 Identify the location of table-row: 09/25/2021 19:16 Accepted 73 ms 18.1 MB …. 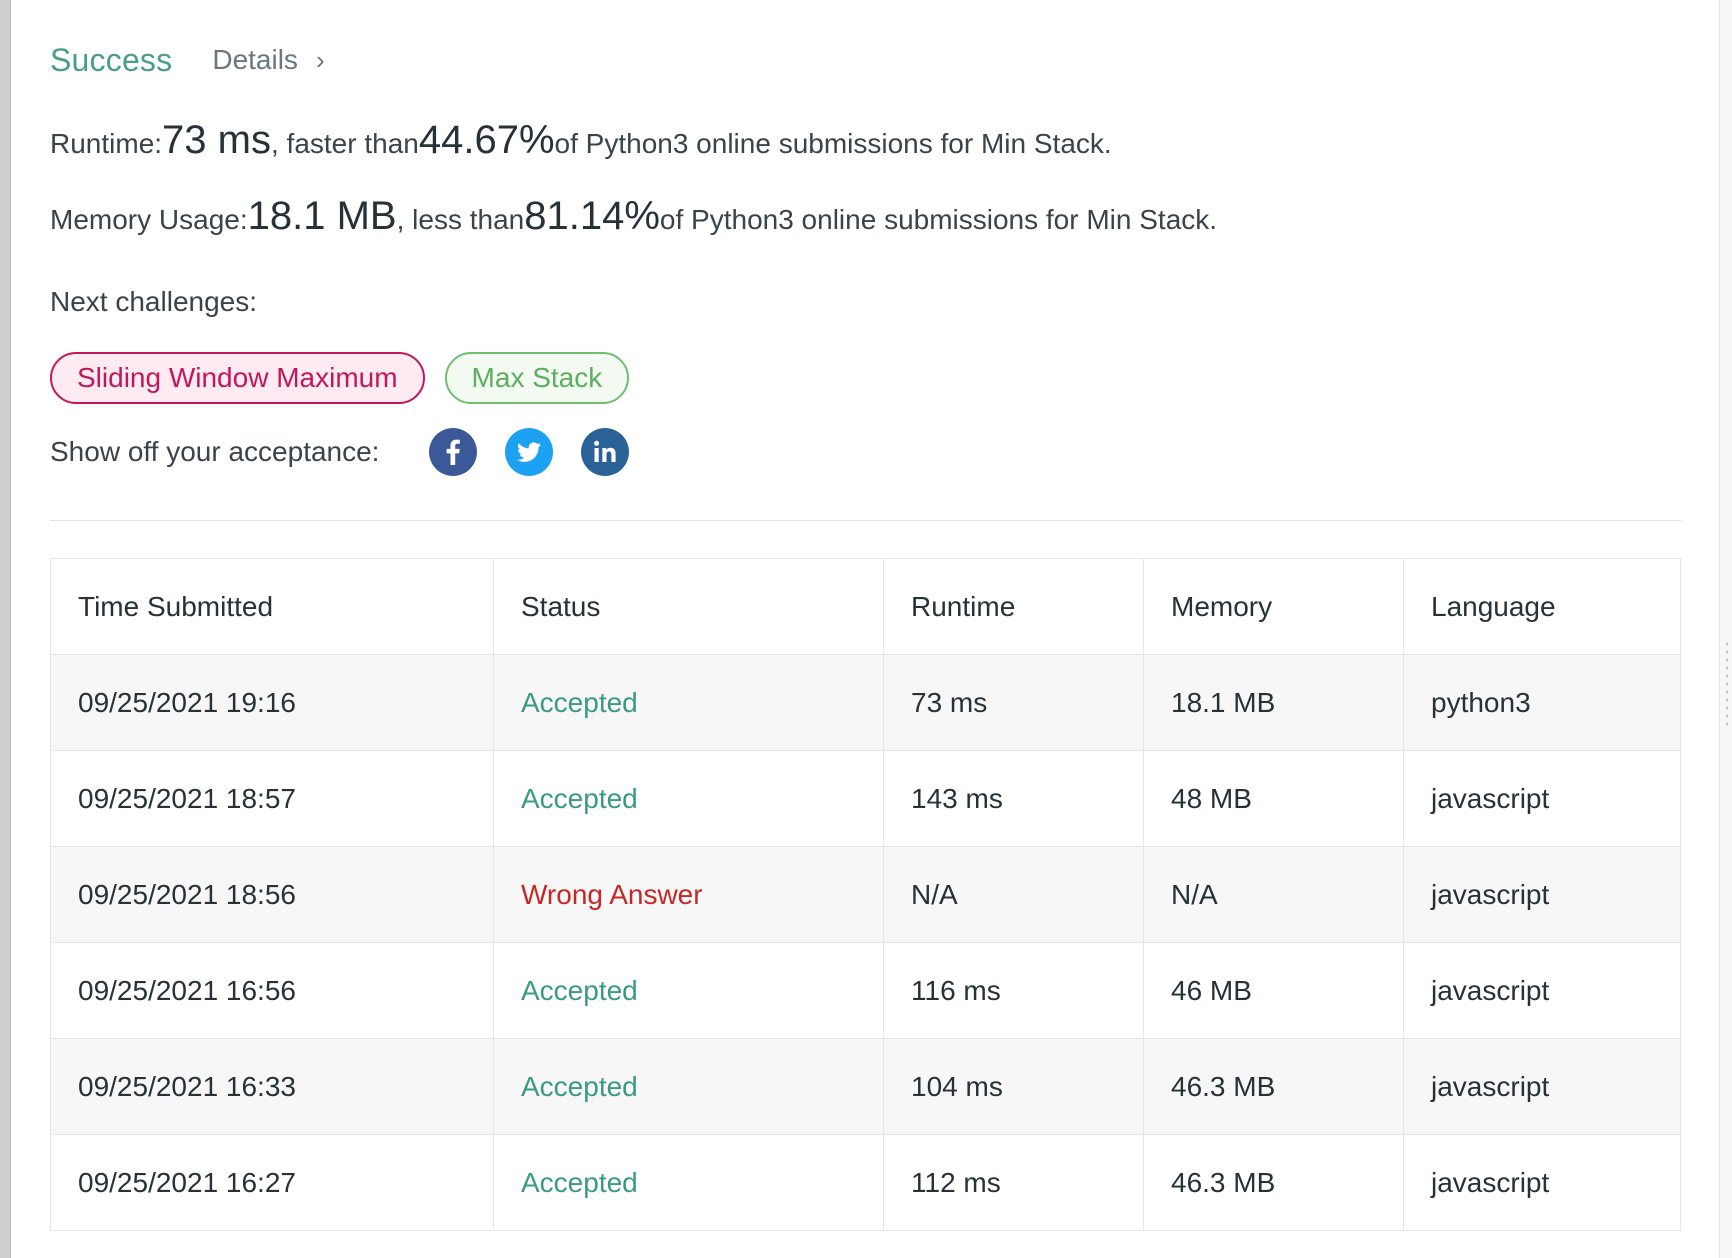
(865, 702).